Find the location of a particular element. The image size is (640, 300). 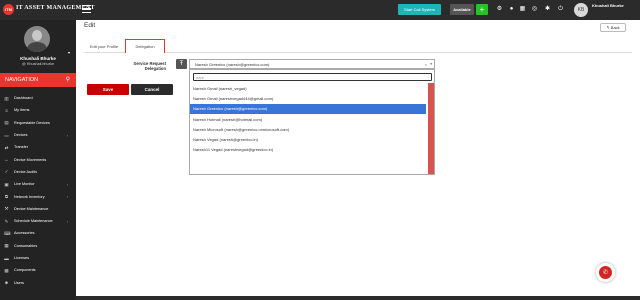

sidebar-item-network-inventory: ⧉ Network Inventory › is located at coordinates (38, 196).